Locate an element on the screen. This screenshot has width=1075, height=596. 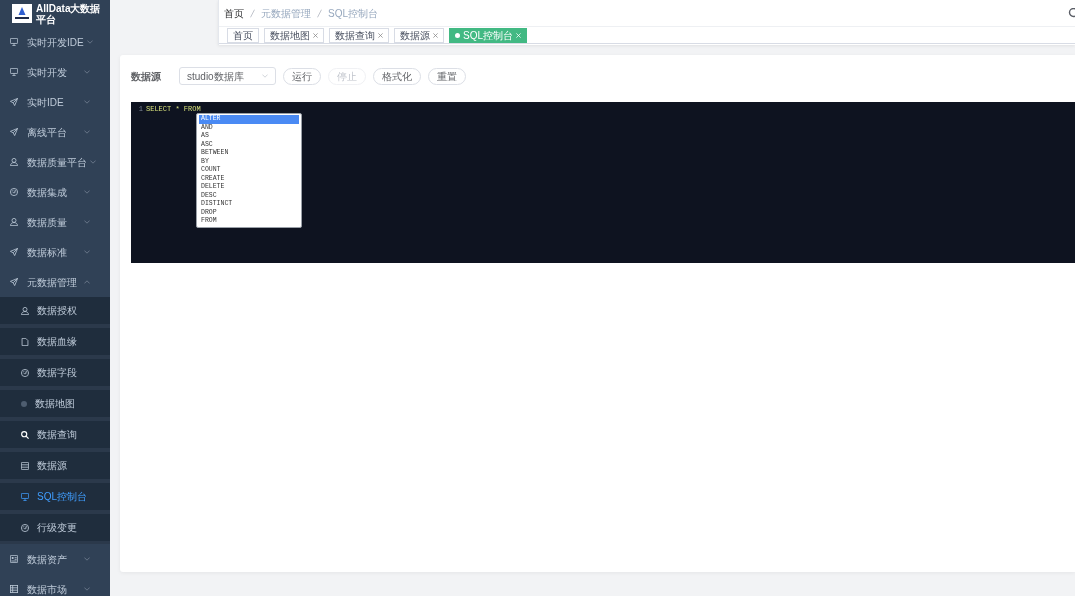
submenu-item: 数据源 is located at coordinates (55, 465).